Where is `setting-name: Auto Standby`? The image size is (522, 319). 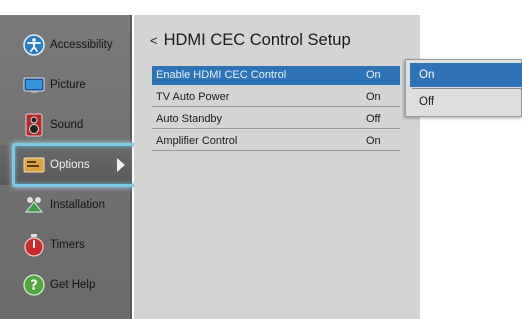 setting-name: Auto Standby is located at coordinates (189, 119).